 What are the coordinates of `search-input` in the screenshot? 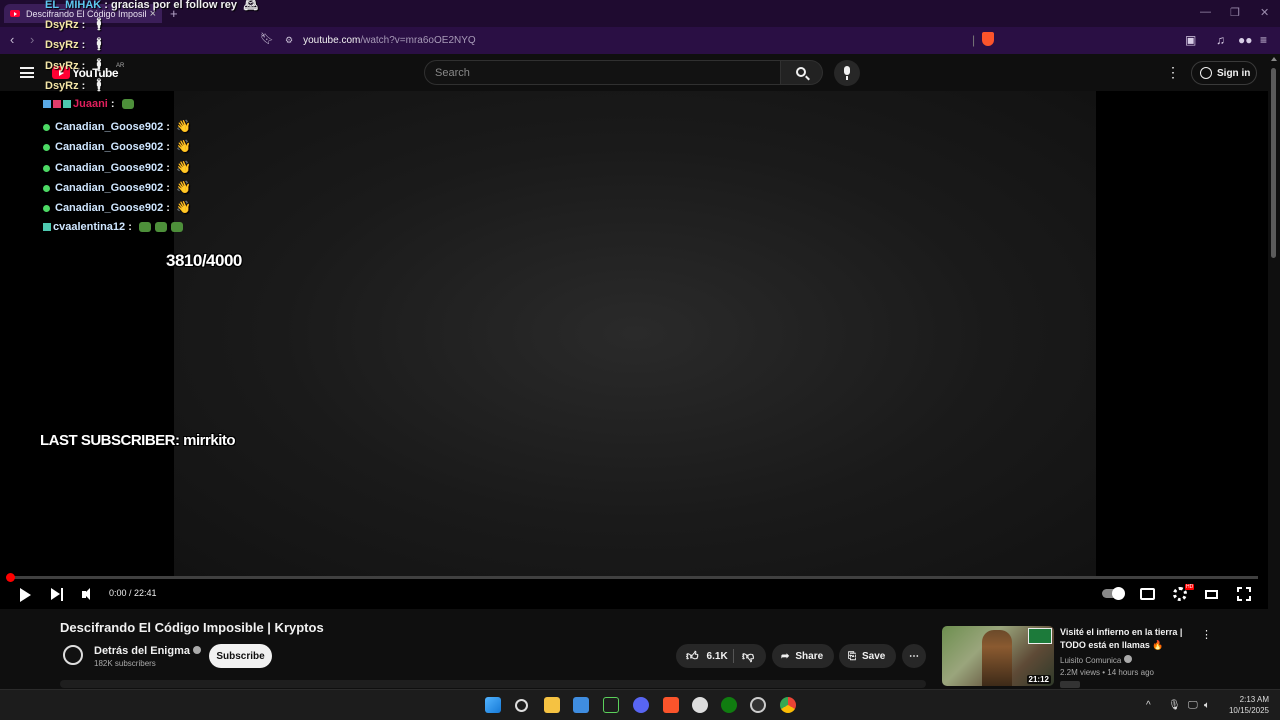 It's located at (602, 72).